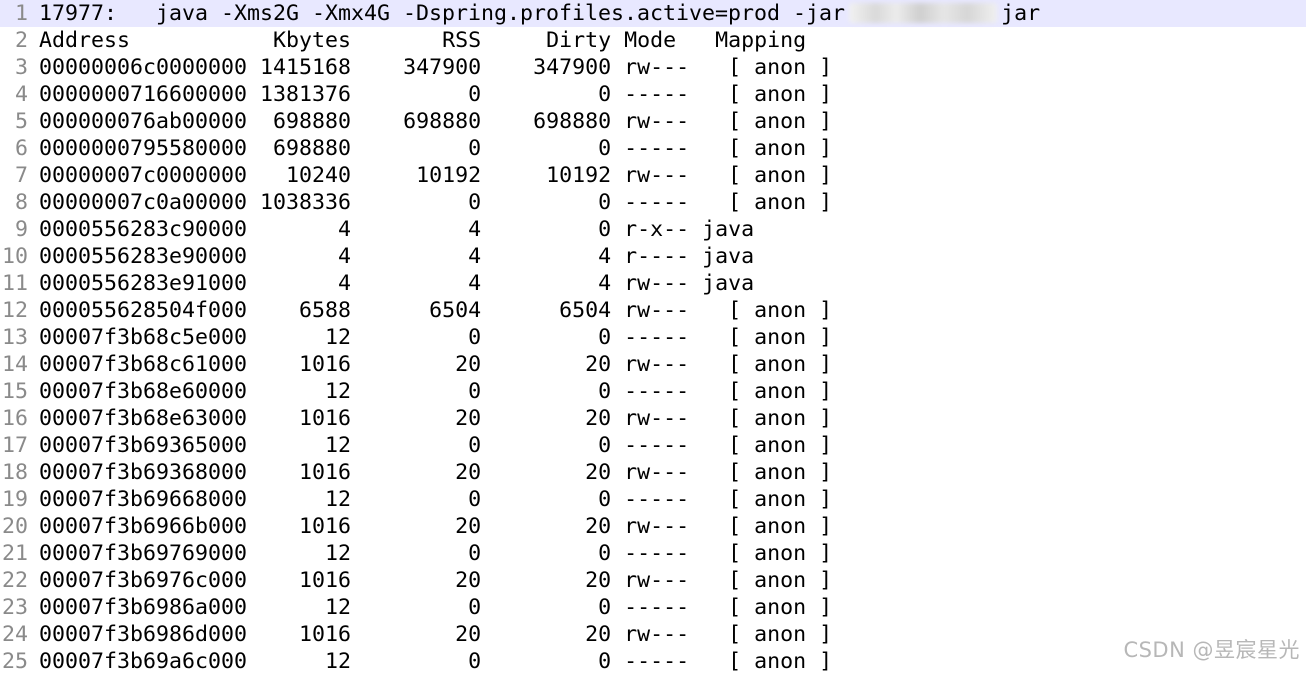  What do you see at coordinates (653, 256) in the screenshot?
I see `editor-line: 10 0000556283e90000 4 4 4 r---- java` at bounding box center [653, 256].